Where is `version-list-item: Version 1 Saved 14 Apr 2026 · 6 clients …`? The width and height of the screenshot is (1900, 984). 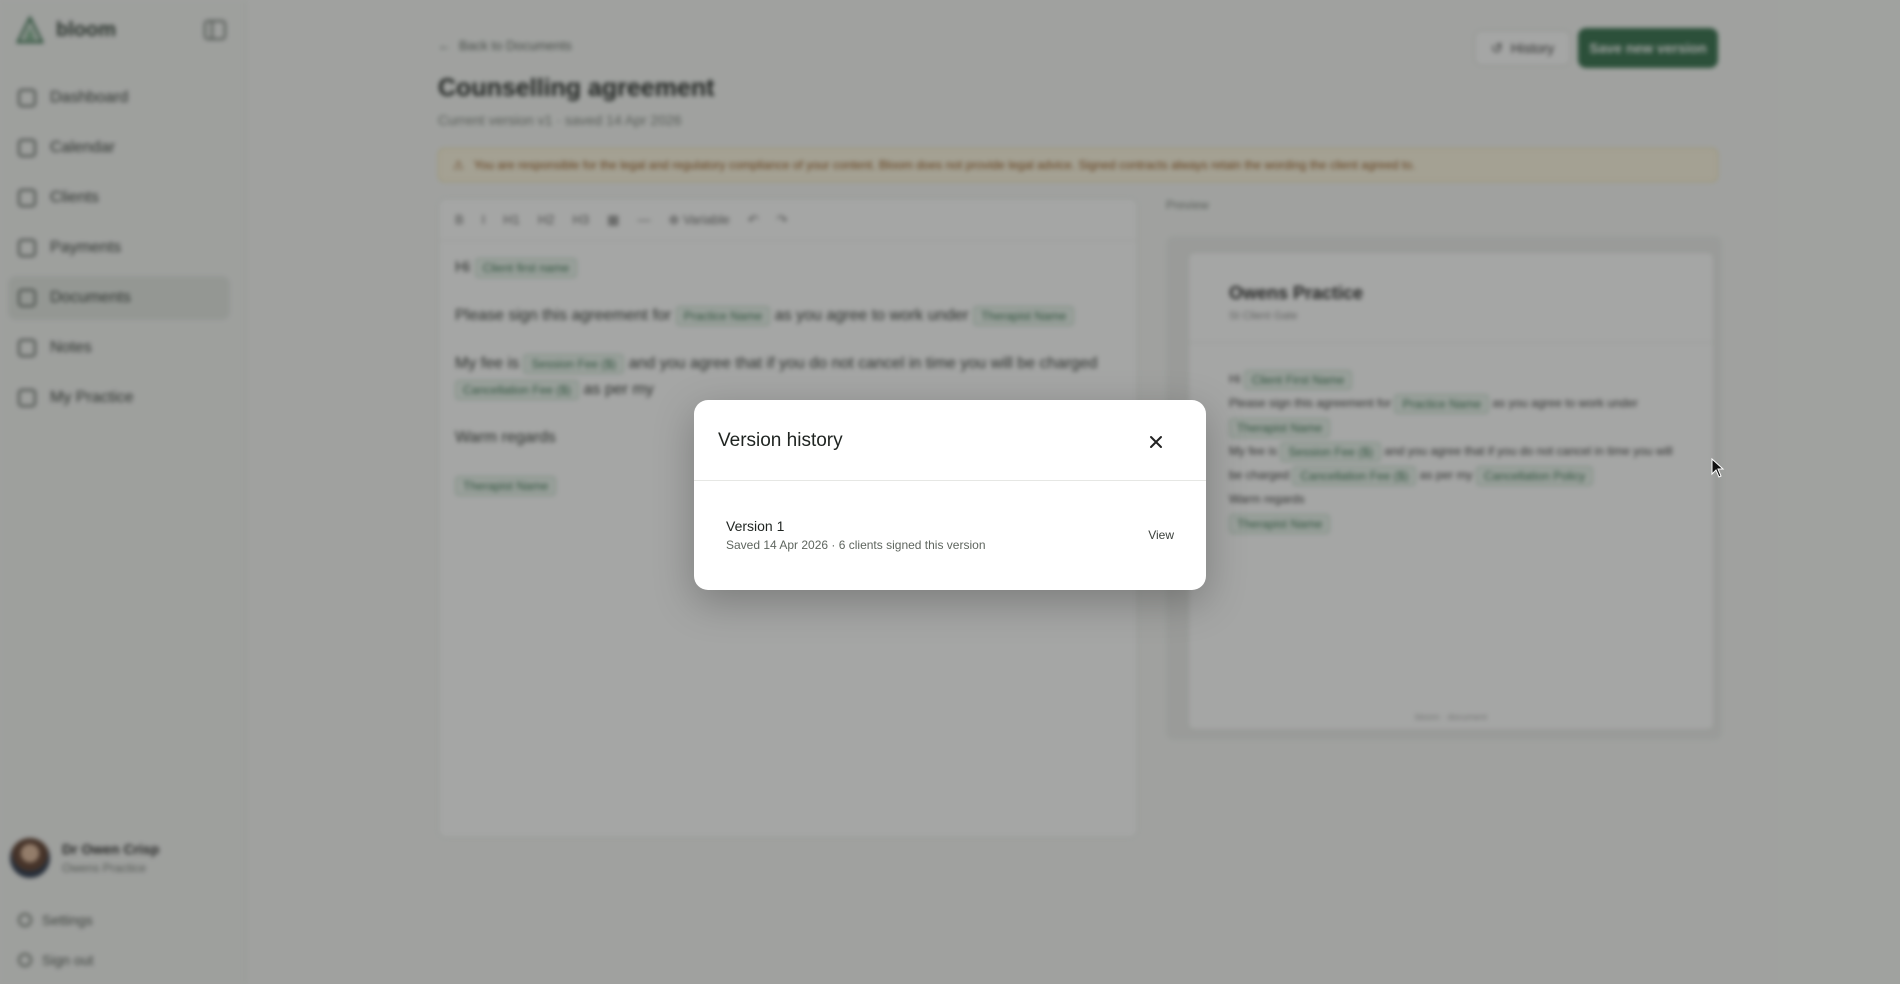
version-list-item: Version 1 Saved 14 Apr 2026 · 6 clients … is located at coordinates (950, 535).